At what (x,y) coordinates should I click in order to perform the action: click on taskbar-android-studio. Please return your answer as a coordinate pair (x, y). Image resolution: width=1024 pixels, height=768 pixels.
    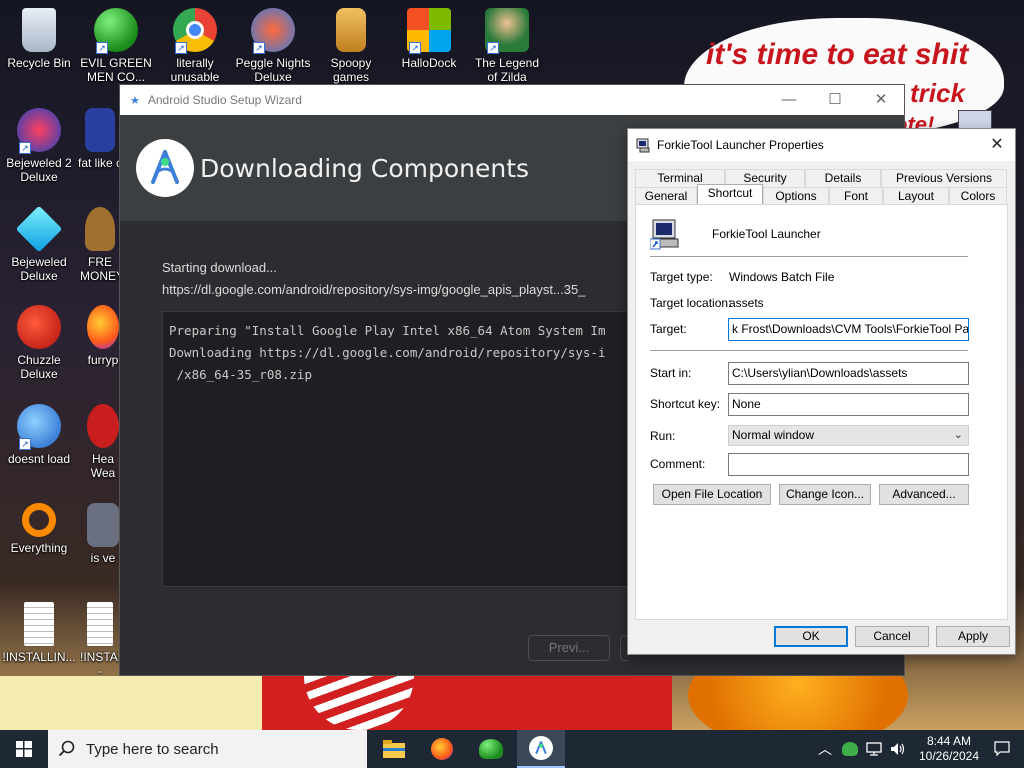
    Looking at the image, I should click on (541, 749).